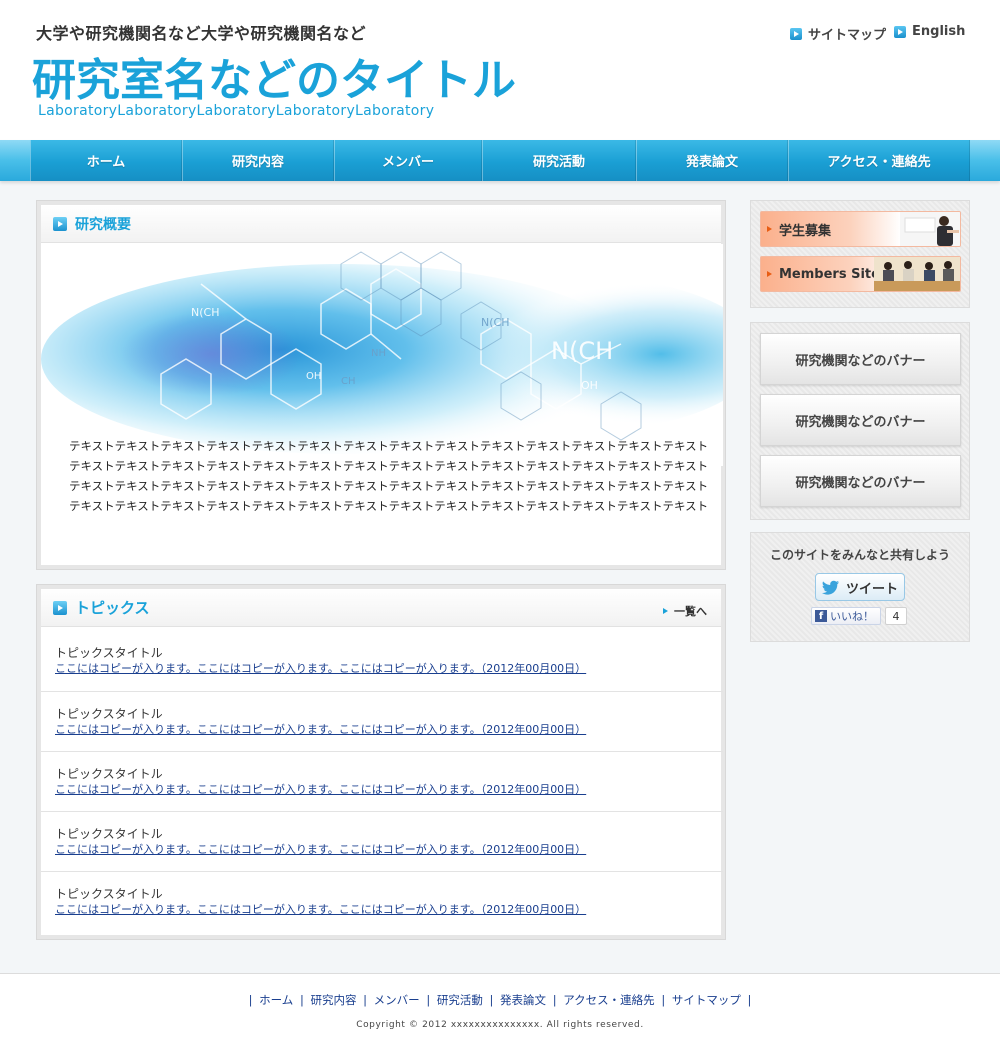 This screenshot has height=1050, width=1000. Describe the element at coordinates (829, 274) in the screenshot. I see `members-site-label: Members Site` at that location.